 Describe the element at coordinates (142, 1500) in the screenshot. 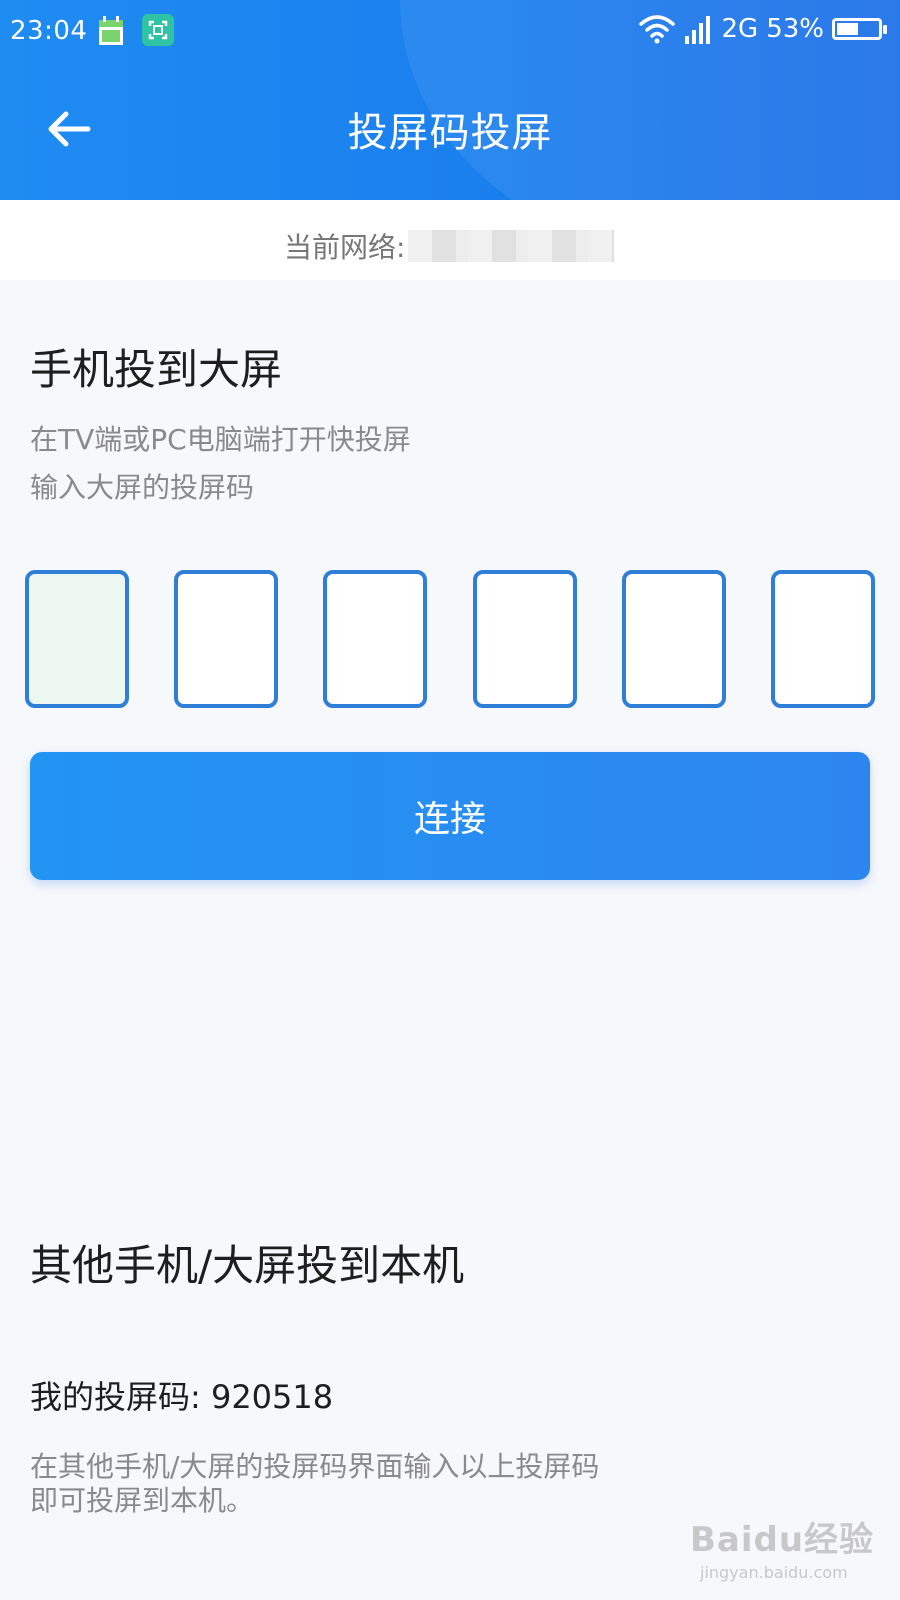

I see `receive-instruction-line2: 即可投屏到本机。` at that location.